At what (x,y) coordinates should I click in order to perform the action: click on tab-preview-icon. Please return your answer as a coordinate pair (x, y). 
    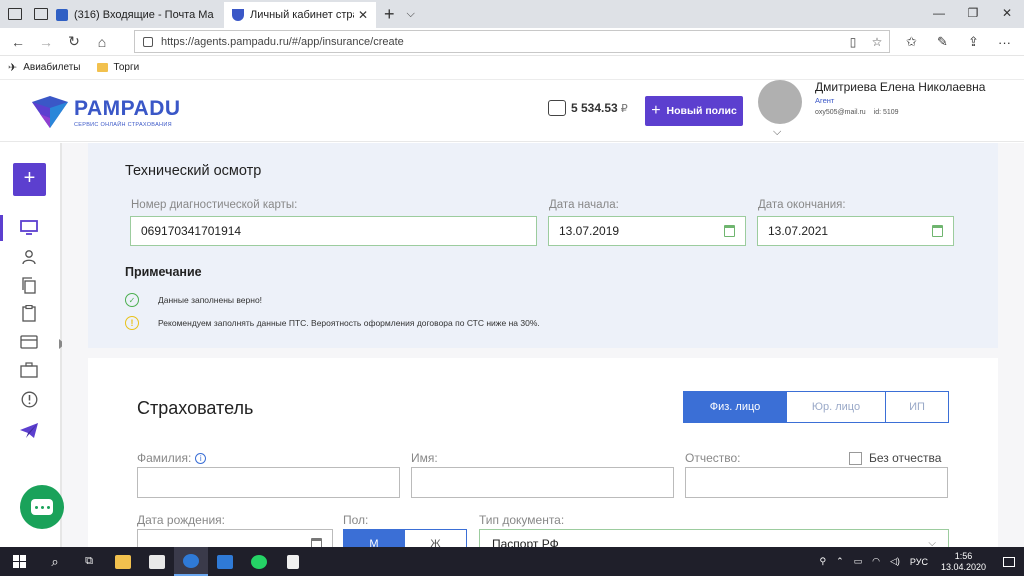
    Looking at the image, I should click on (41, 14).